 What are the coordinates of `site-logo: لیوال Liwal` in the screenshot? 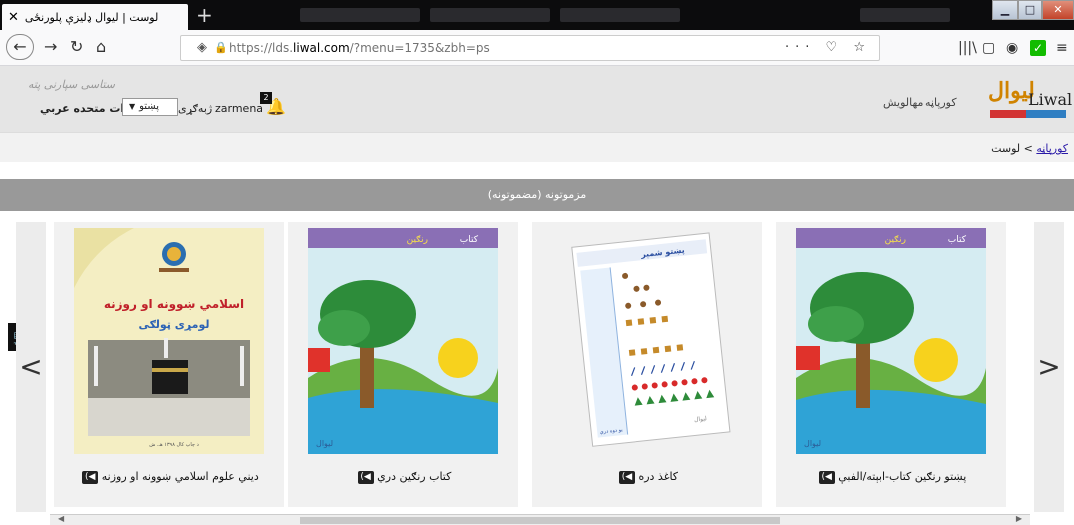 It's located at (1030, 99).